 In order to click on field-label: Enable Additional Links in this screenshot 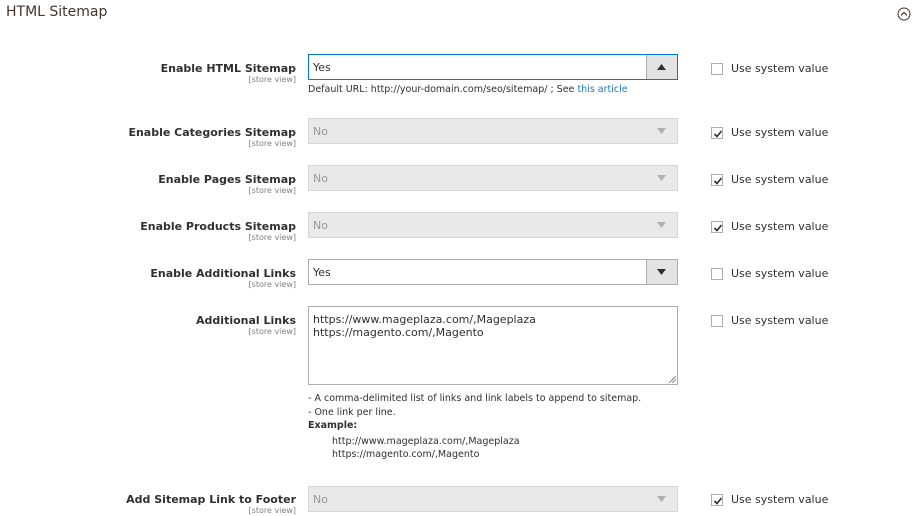, I will do `click(223, 273)`.